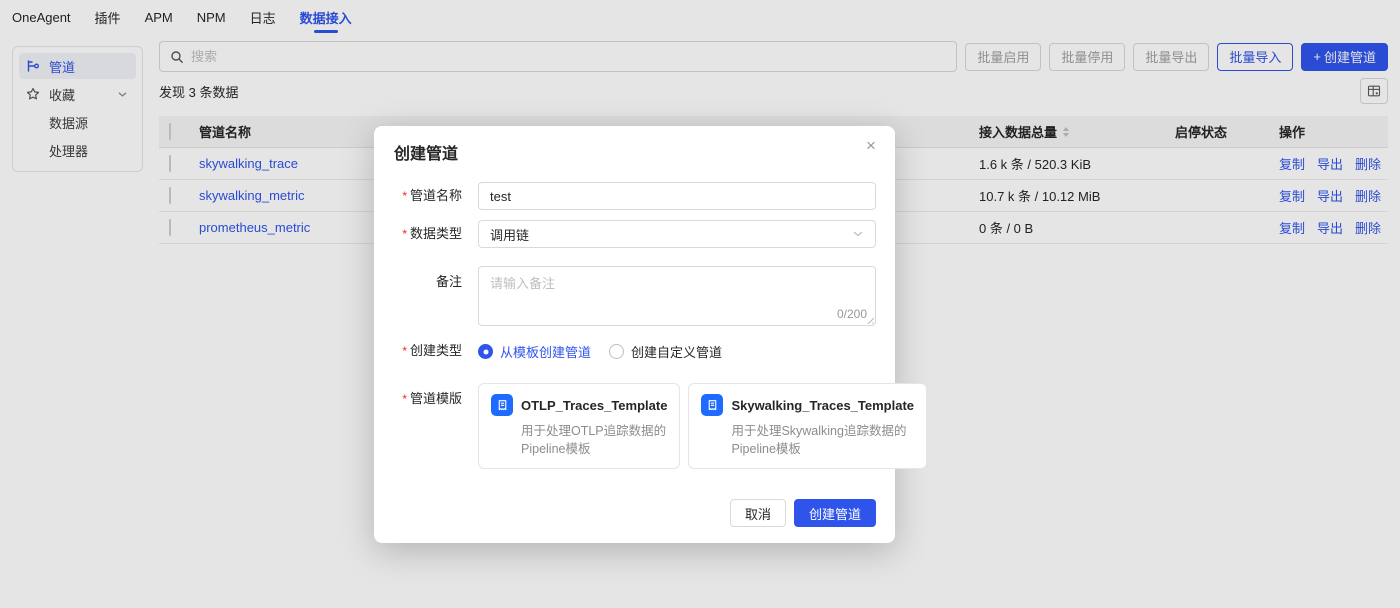  Describe the element at coordinates (677, 234) in the screenshot. I see `data-type-select: 调用链` at that location.